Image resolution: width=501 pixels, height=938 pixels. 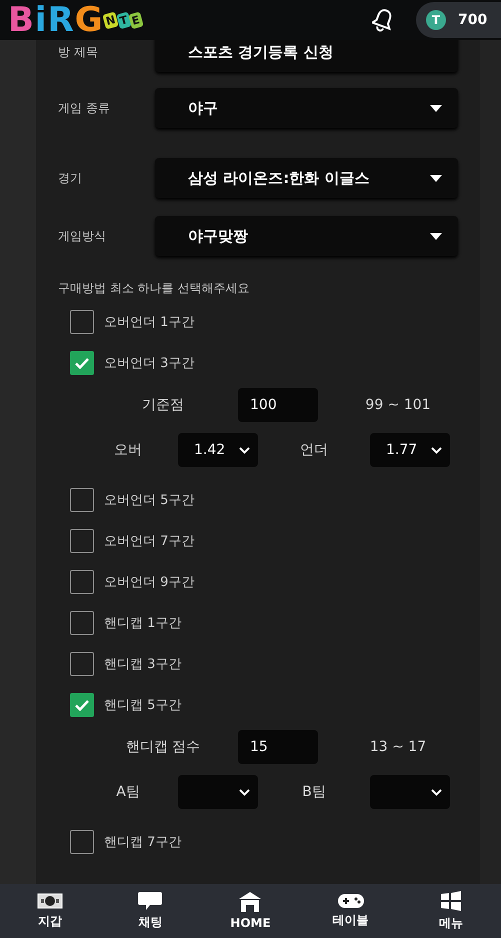 What do you see at coordinates (163, 405) in the screenshot?
I see `score-label: 기준점` at bounding box center [163, 405].